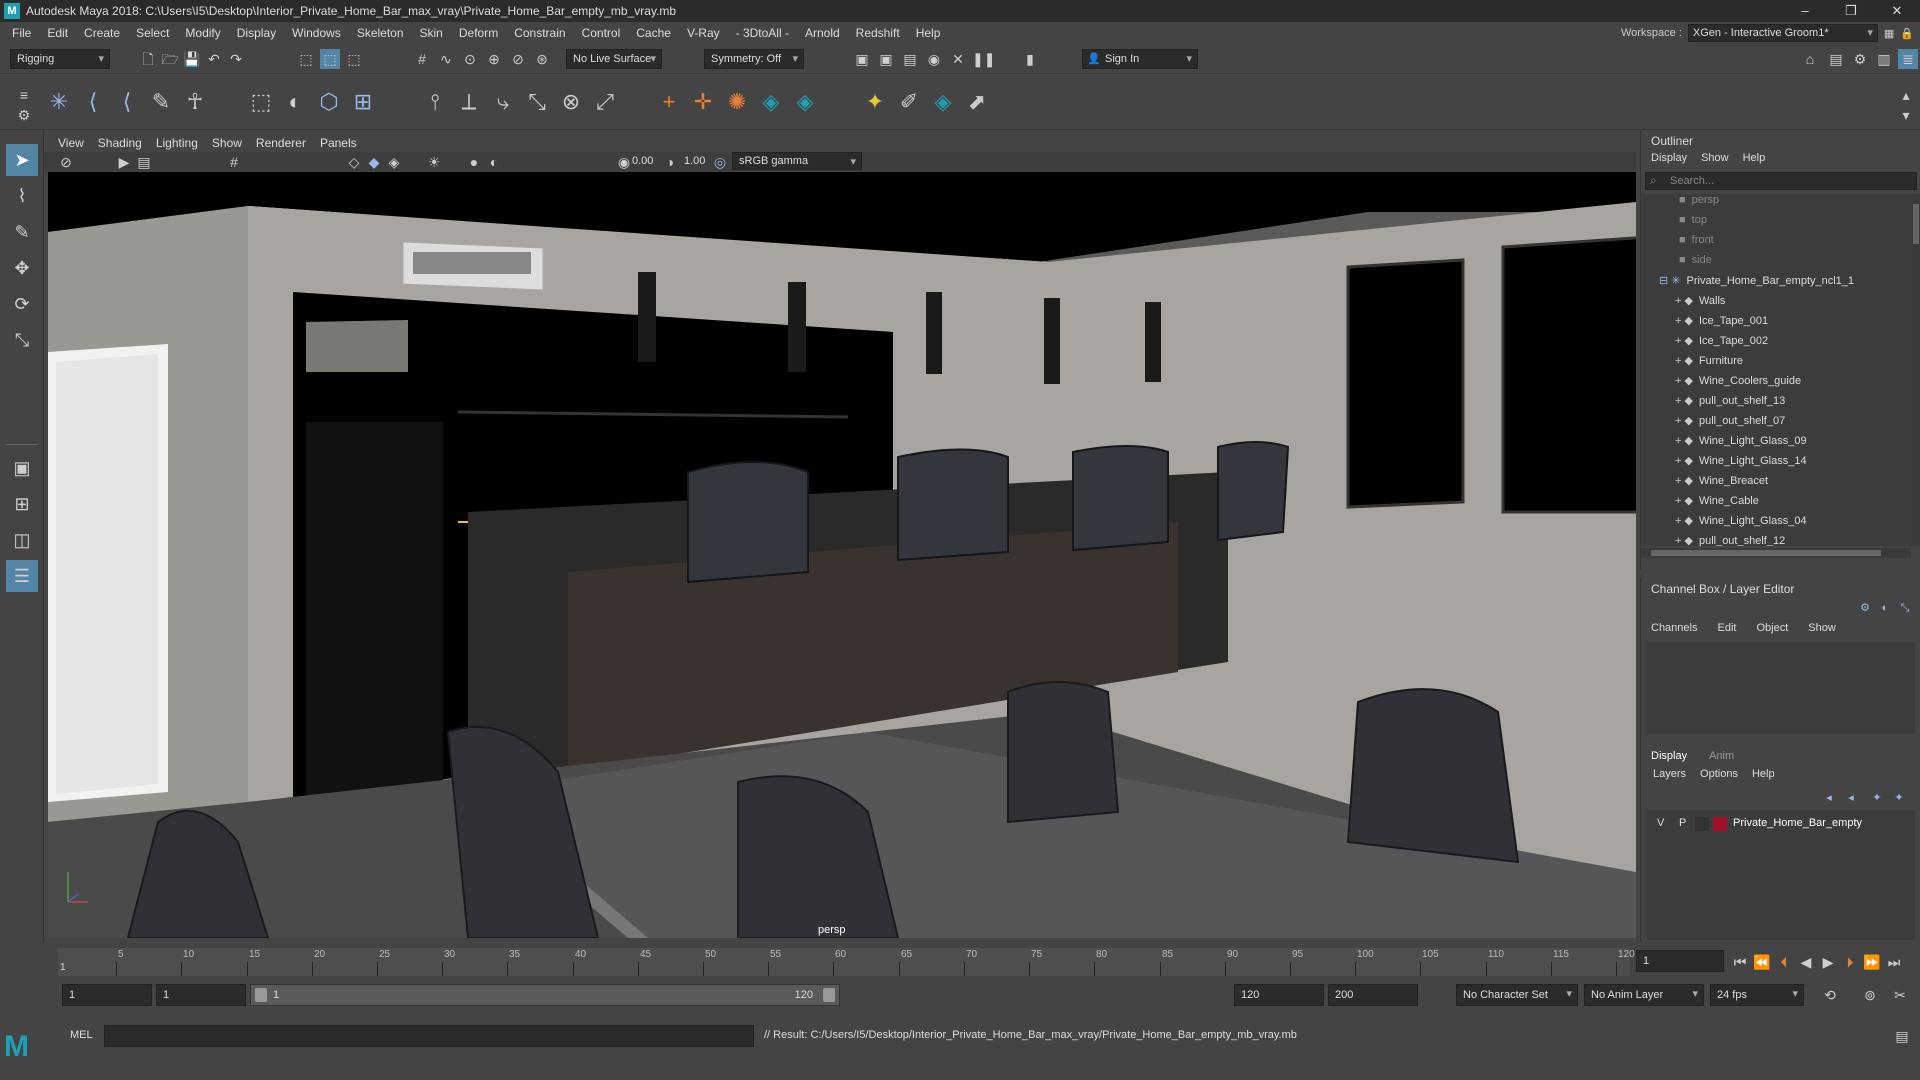 The height and width of the screenshot is (1080, 1920). What do you see at coordinates (1851, 11) in the screenshot?
I see `maximize-button: ❐` at bounding box center [1851, 11].